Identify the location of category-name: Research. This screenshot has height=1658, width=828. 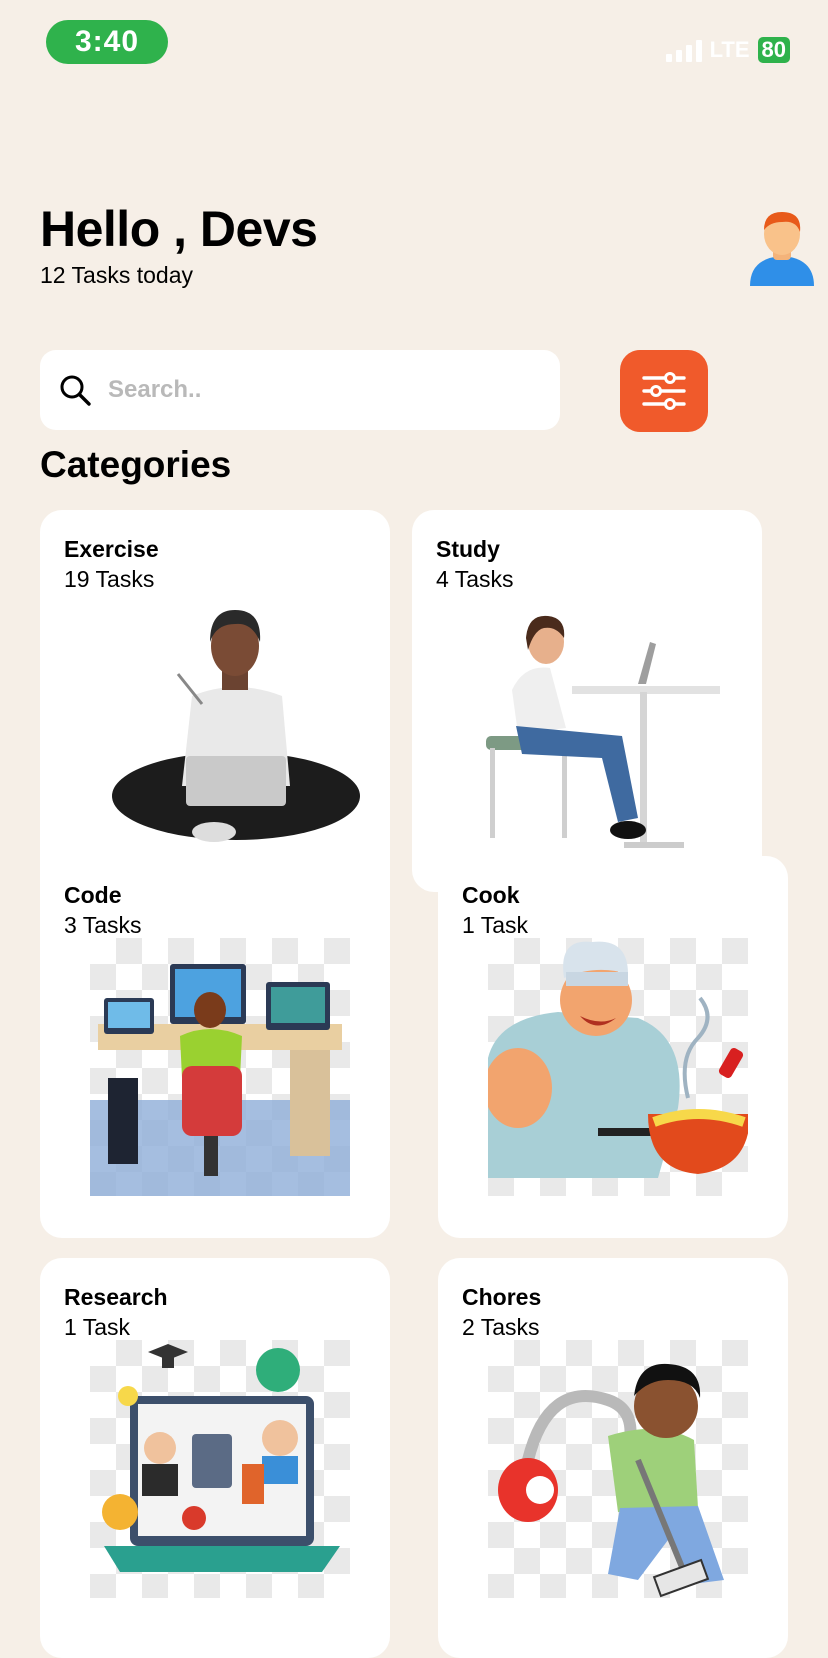
(116, 1297).